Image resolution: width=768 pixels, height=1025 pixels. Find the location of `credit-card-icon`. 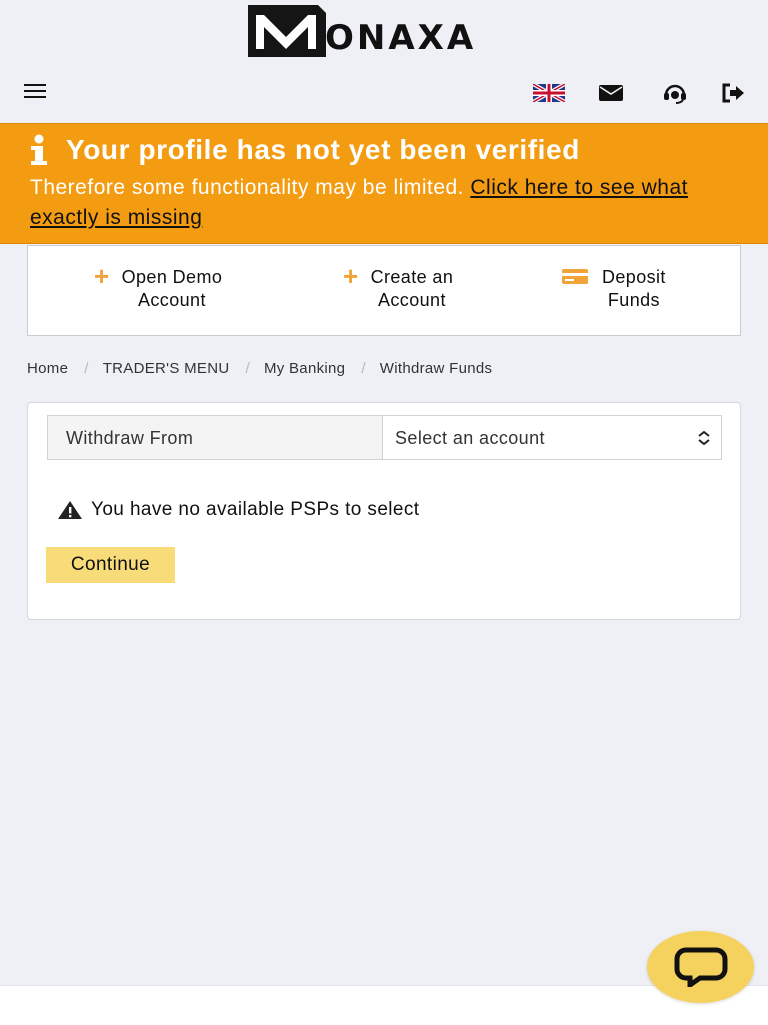

credit-card-icon is located at coordinates (575, 276).